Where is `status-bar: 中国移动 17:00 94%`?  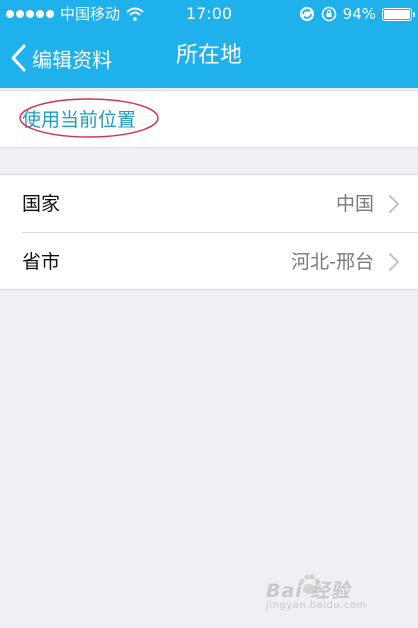 status-bar: 中国移动 17:00 94% is located at coordinates (209, 14).